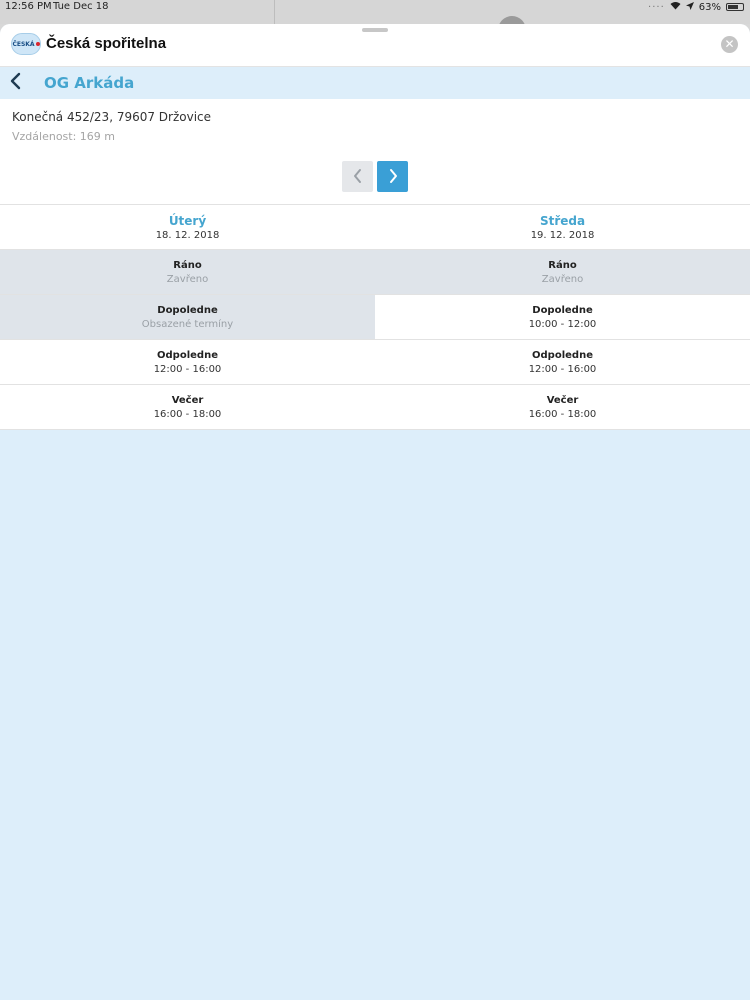 This screenshot has height=1000, width=750. What do you see at coordinates (675, 7) in the screenshot?
I see `wifi-icon` at bounding box center [675, 7].